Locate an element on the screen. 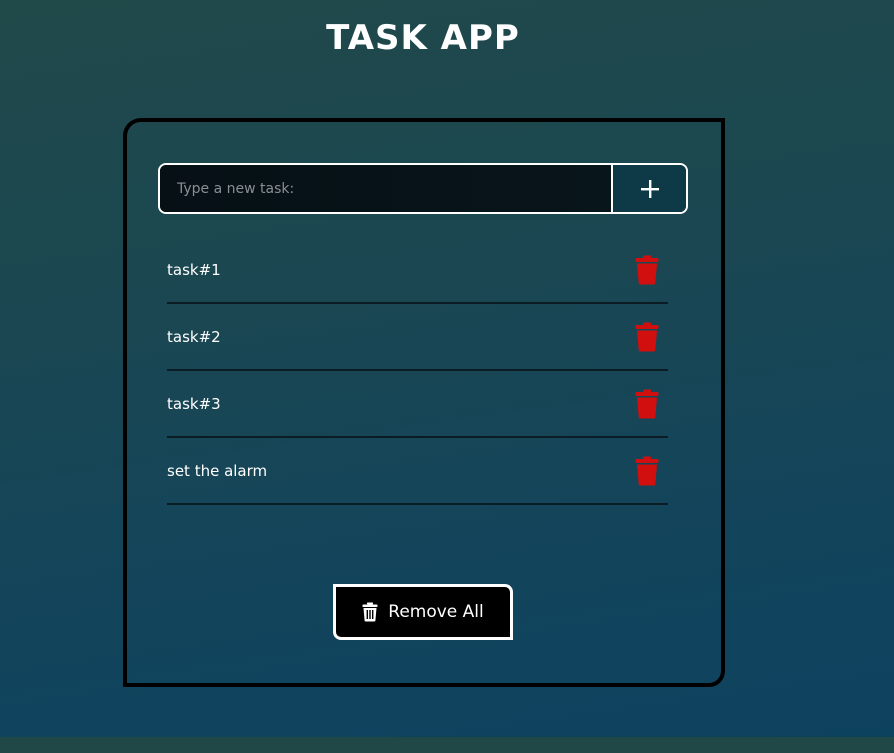 The image size is (894, 753). task-text: task#3 is located at coordinates (194, 403).